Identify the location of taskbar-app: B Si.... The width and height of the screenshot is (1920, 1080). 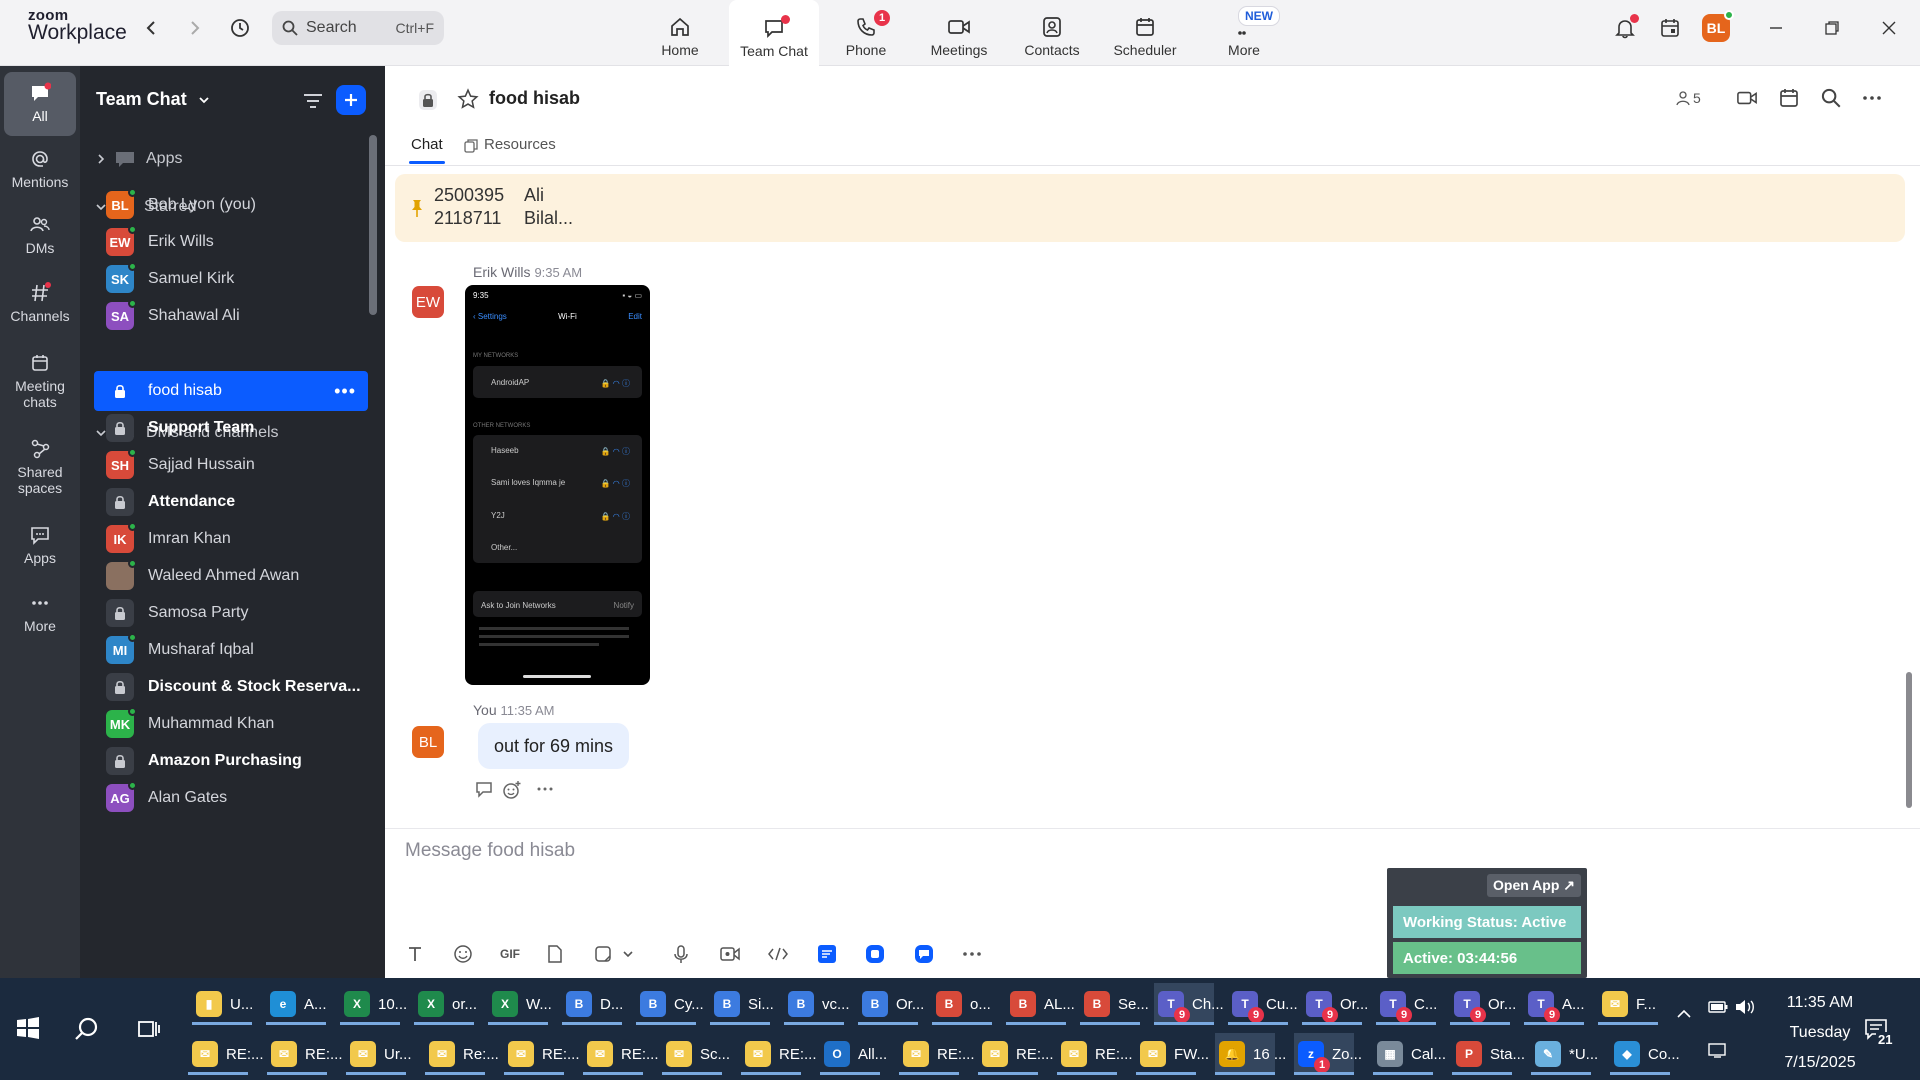
(742, 1004).